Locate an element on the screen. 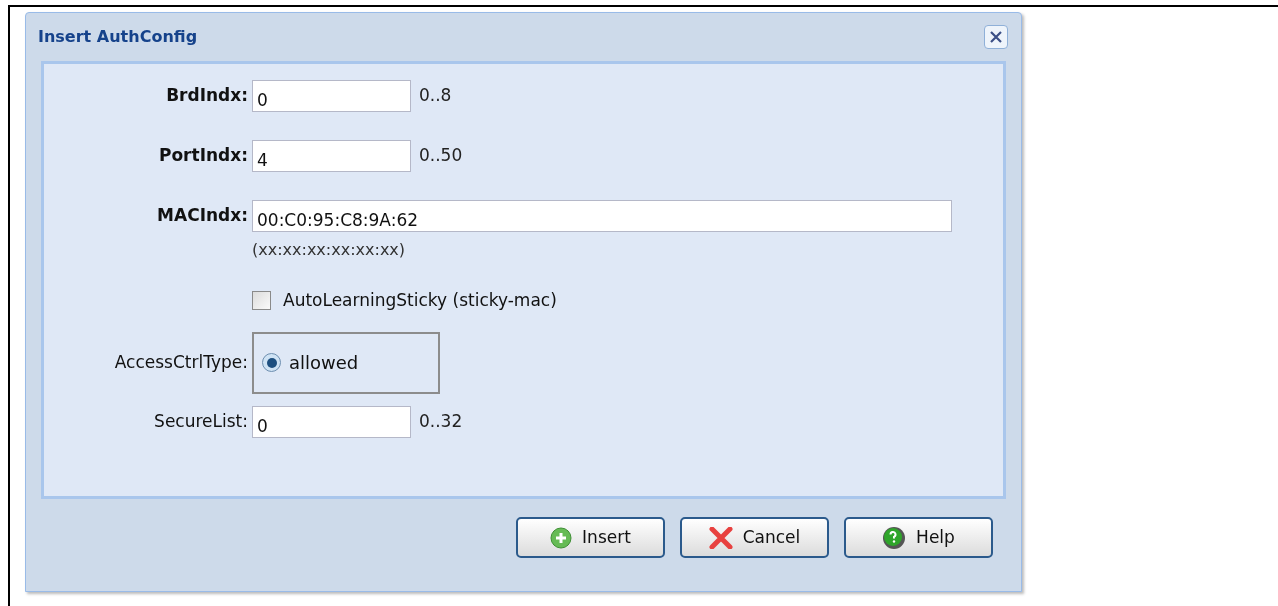 This screenshot has height=606, width=1278. dialog-title: Insert AuthConfig is located at coordinates (118, 37).